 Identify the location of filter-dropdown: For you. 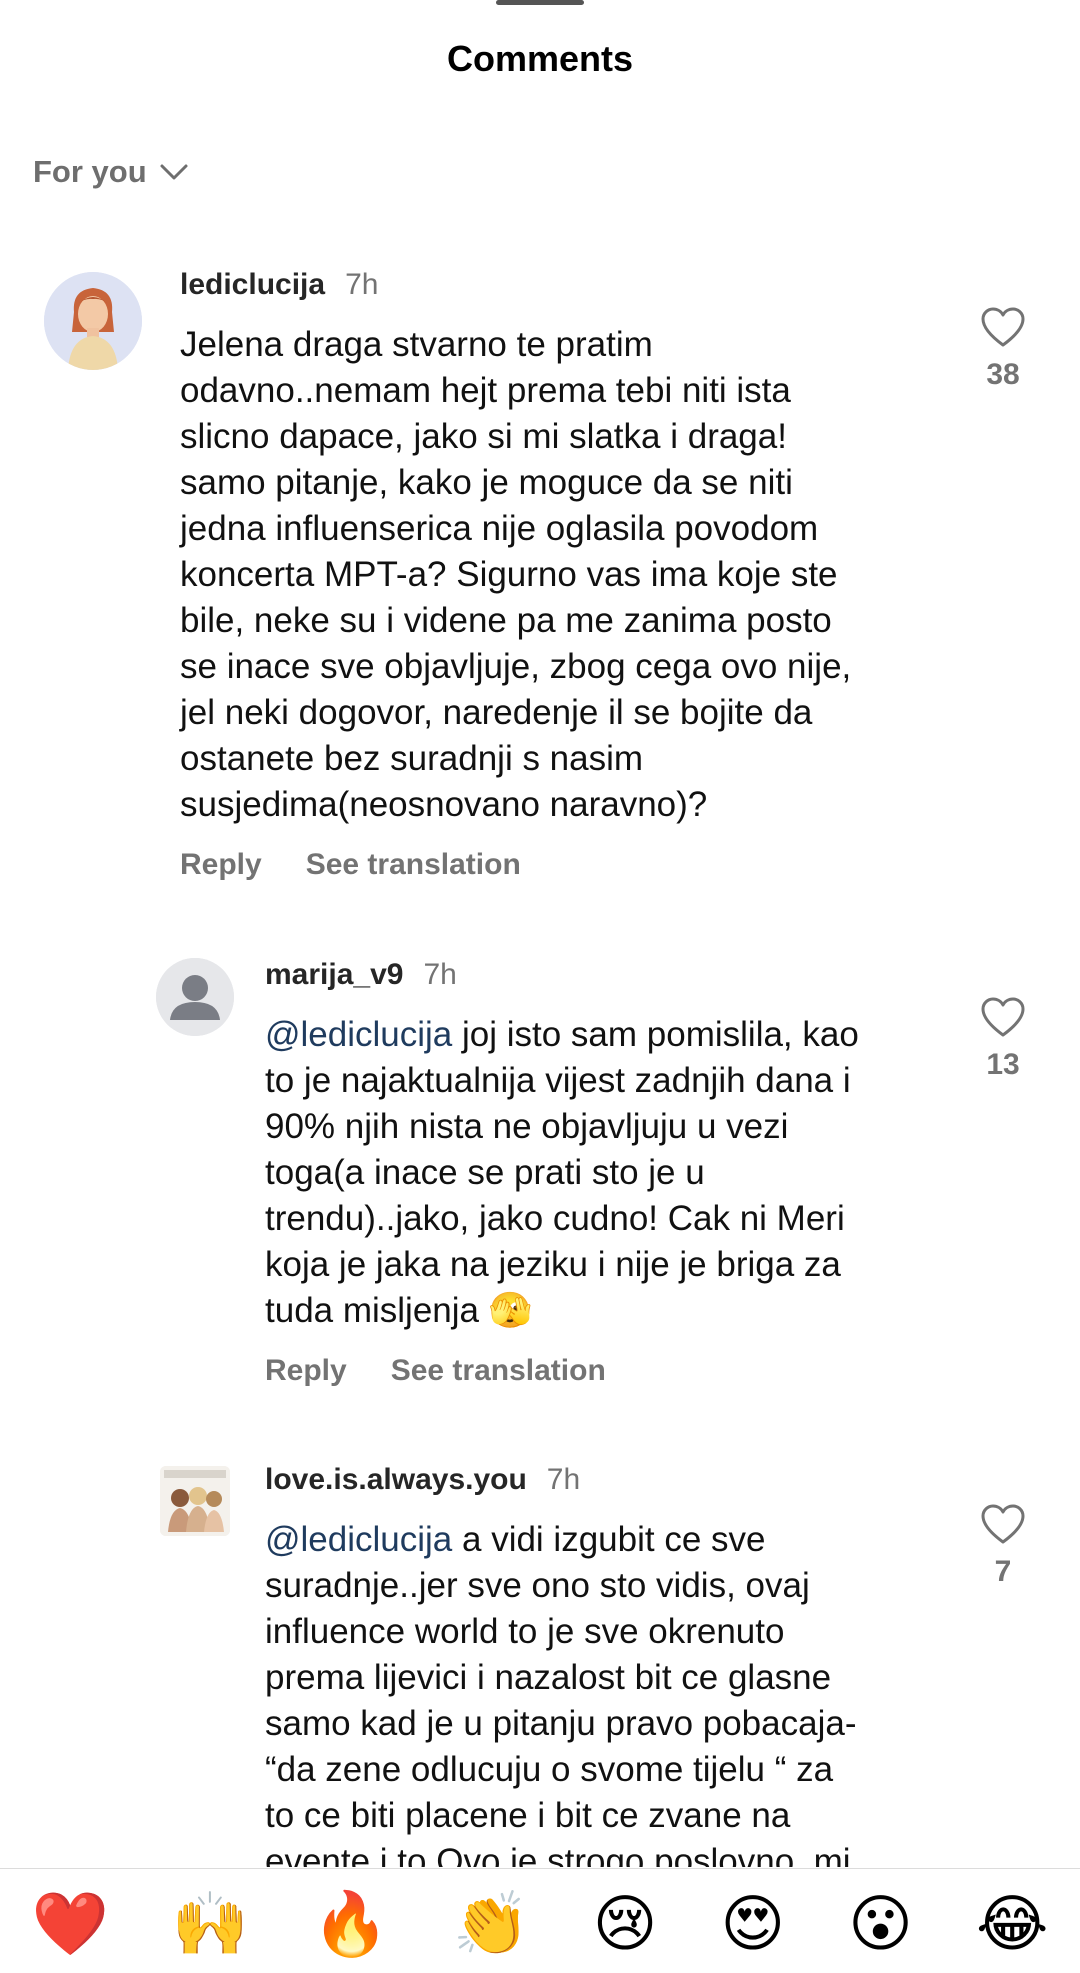
(111, 172).